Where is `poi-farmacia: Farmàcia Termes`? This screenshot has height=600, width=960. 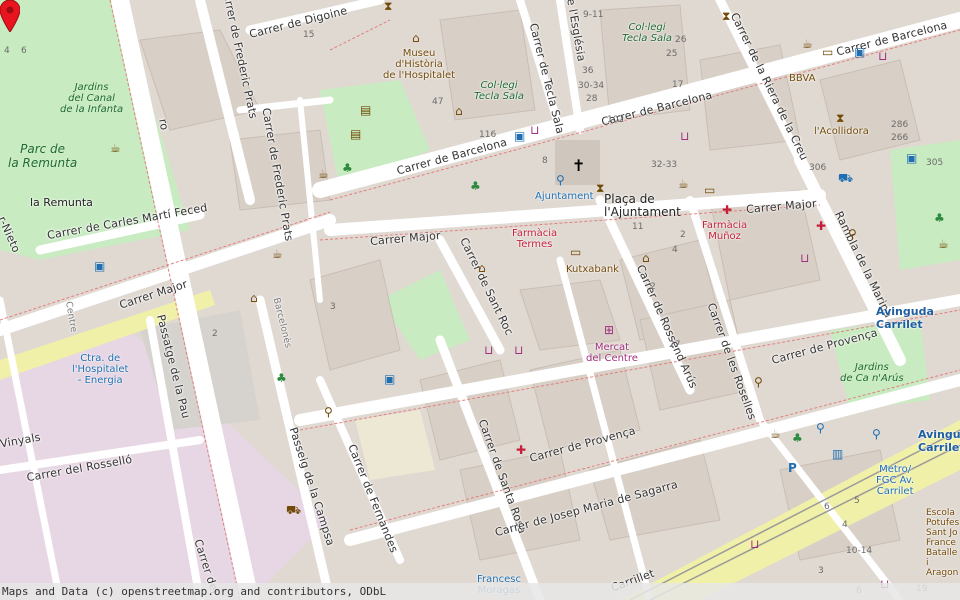 poi-farmacia: Farmàcia Termes is located at coordinates (534, 239).